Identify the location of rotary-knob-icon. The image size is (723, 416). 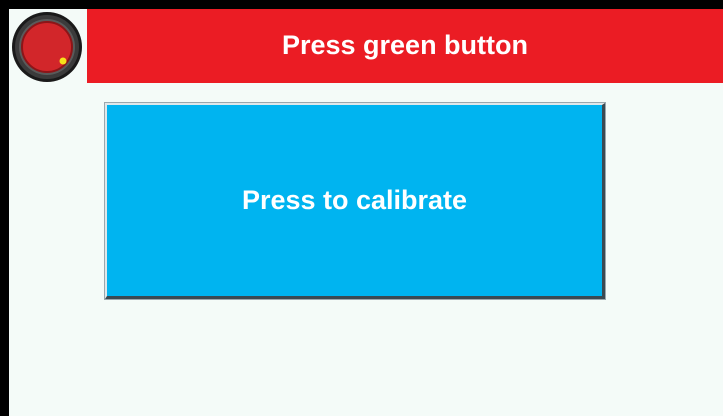
(47, 47).